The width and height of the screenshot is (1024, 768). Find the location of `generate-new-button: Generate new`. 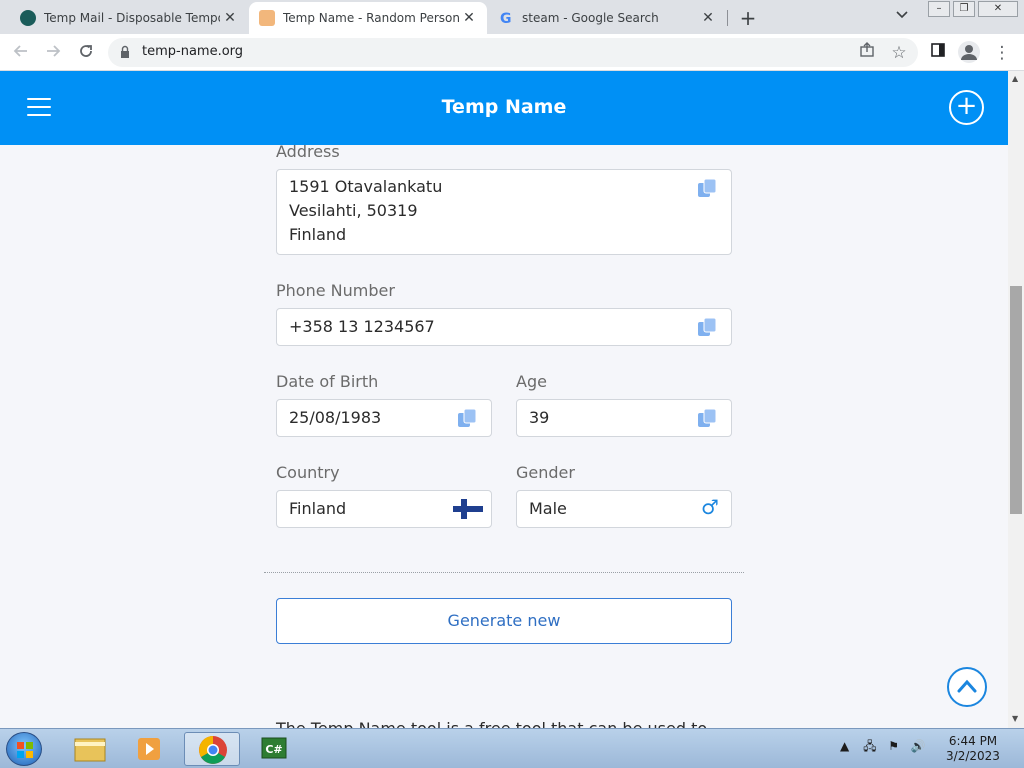

generate-new-button: Generate new is located at coordinates (504, 621).